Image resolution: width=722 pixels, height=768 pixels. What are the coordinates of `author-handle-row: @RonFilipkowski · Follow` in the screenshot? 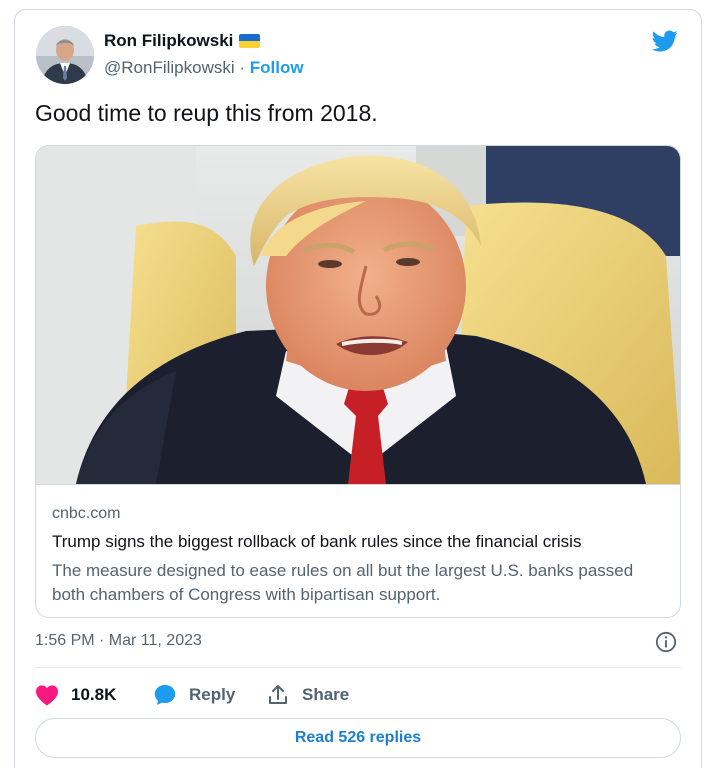 It's located at (204, 68).